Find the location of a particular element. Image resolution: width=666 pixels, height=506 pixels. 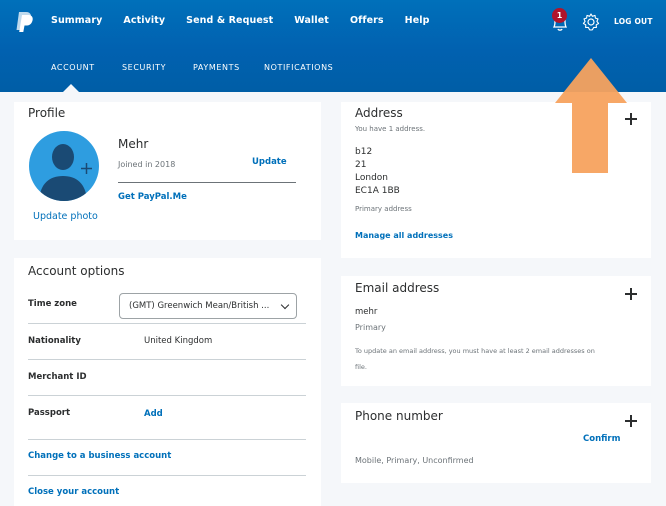

email-primary-label: Primary is located at coordinates (370, 327).